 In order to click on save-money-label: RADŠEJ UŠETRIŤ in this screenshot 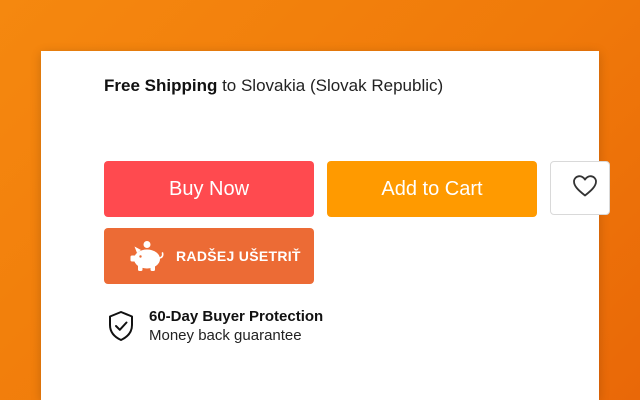, I will do `click(238, 256)`.